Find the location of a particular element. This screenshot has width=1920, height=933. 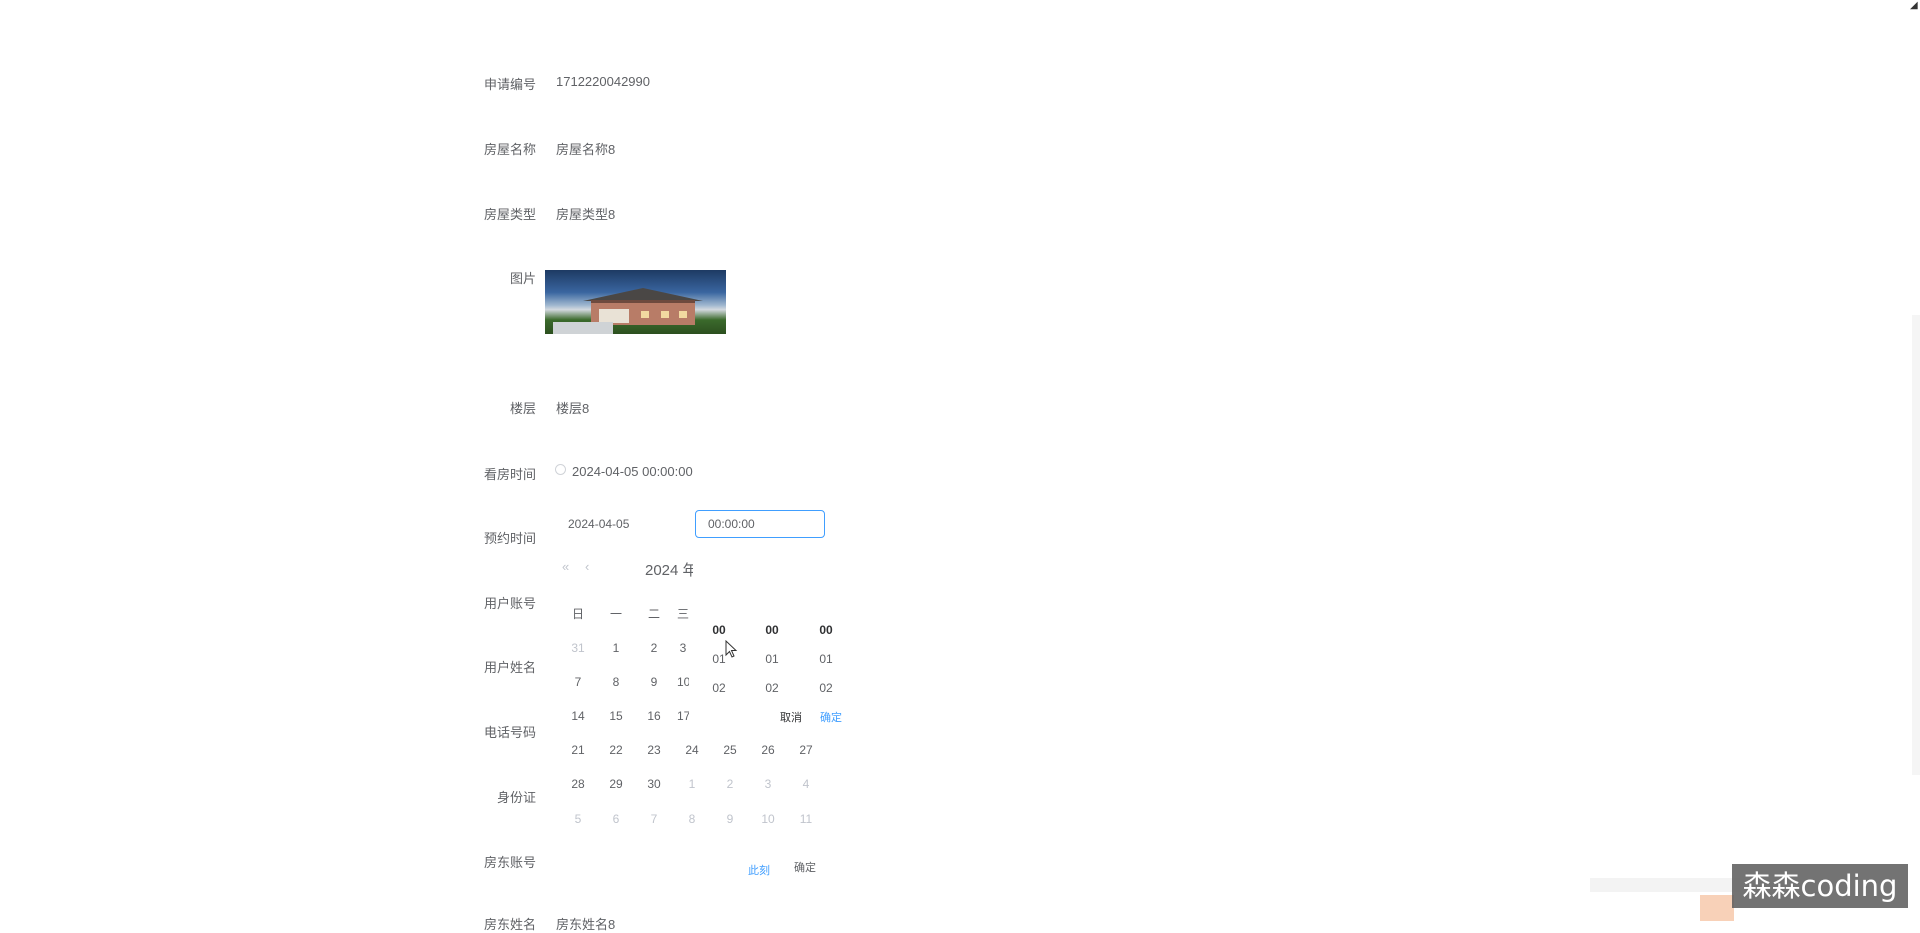

calendar-day: 21 is located at coordinates (578, 750).